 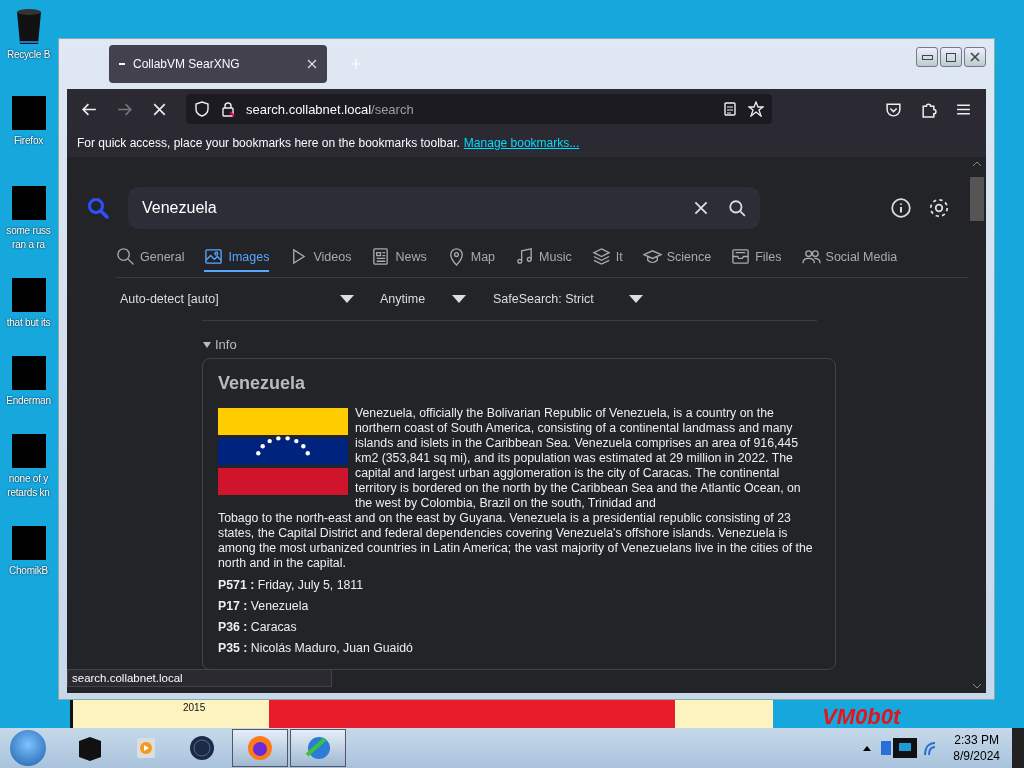 What do you see at coordinates (525, 256) in the screenshot?
I see `music-note-icon` at bounding box center [525, 256].